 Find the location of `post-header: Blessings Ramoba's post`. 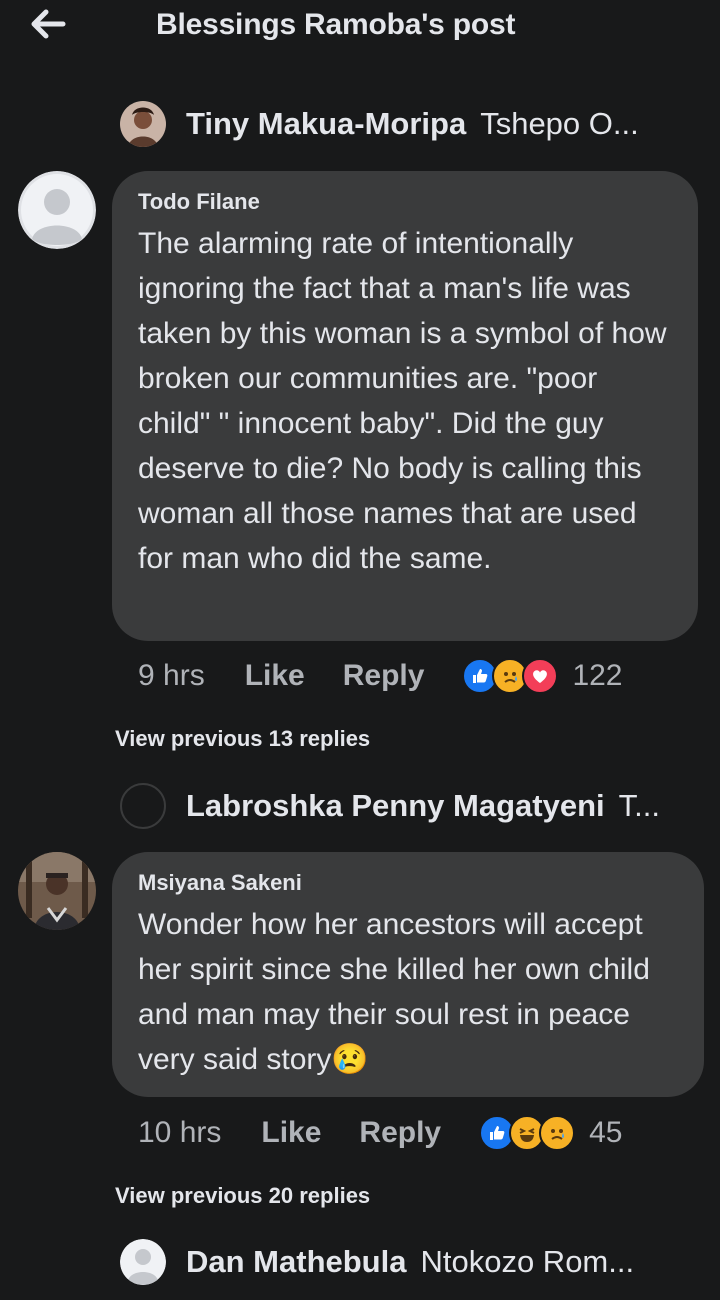

post-header: Blessings Ramoba's post is located at coordinates (360, 27).